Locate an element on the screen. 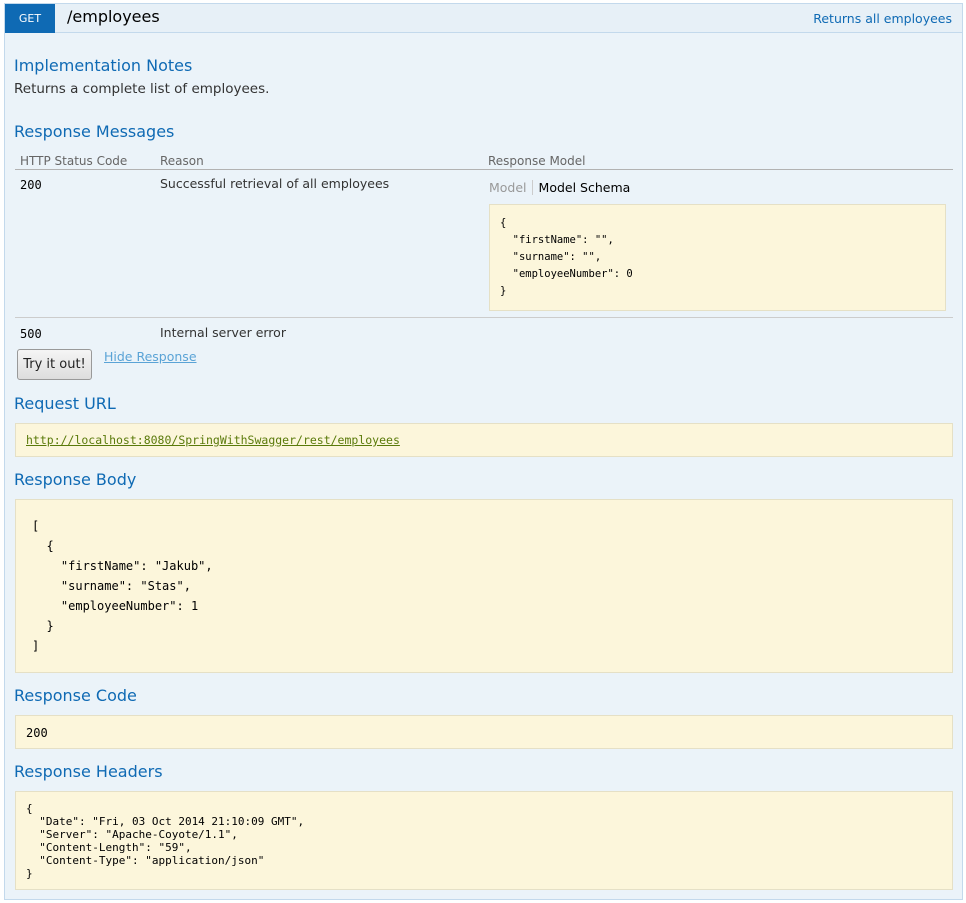  tab-model-schema: Model Schema is located at coordinates (582, 187).